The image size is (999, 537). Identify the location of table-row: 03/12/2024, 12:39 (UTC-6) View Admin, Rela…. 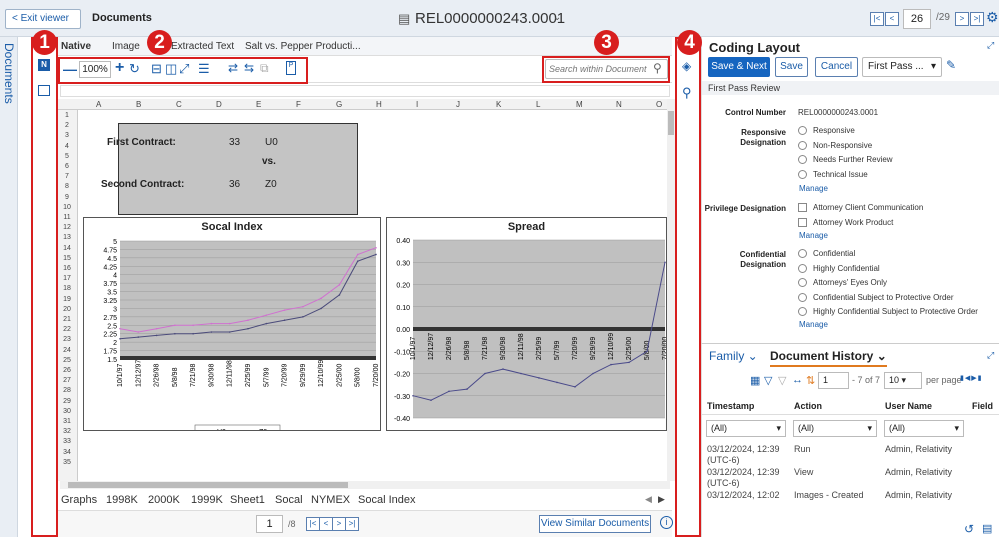
(850, 478).